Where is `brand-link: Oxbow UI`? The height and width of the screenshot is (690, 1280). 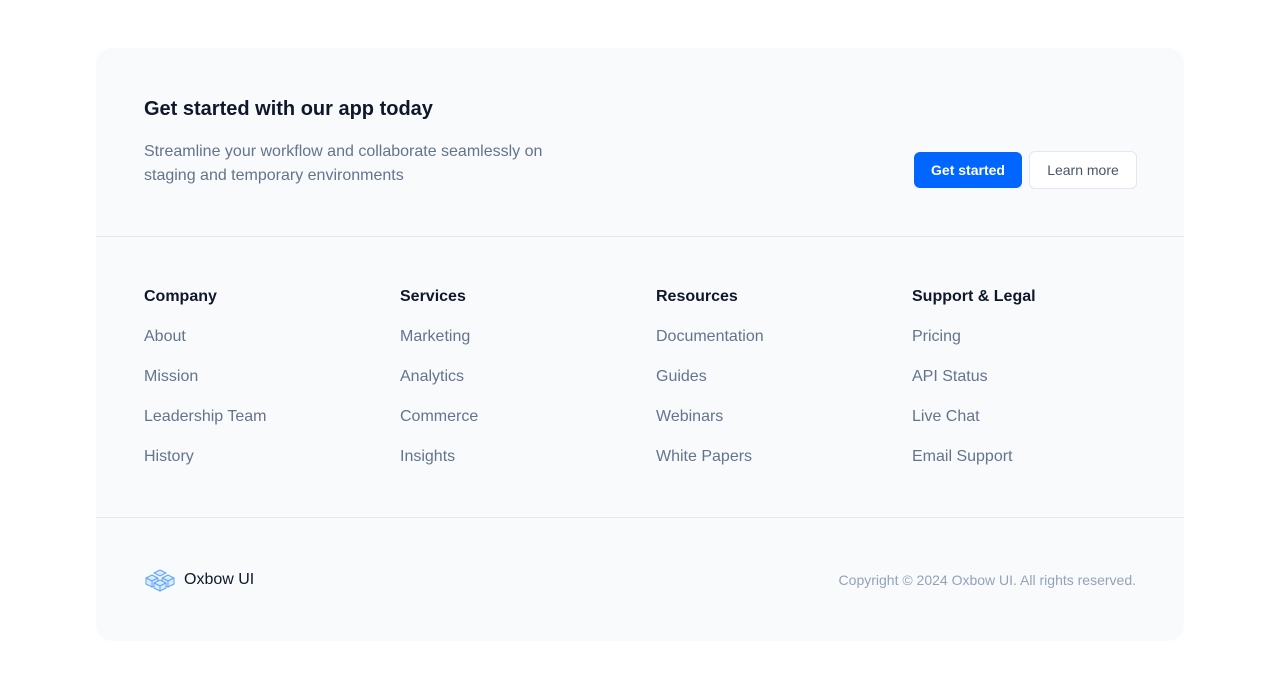 brand-link: Oxbow UI is located at coordinates (199, 580).